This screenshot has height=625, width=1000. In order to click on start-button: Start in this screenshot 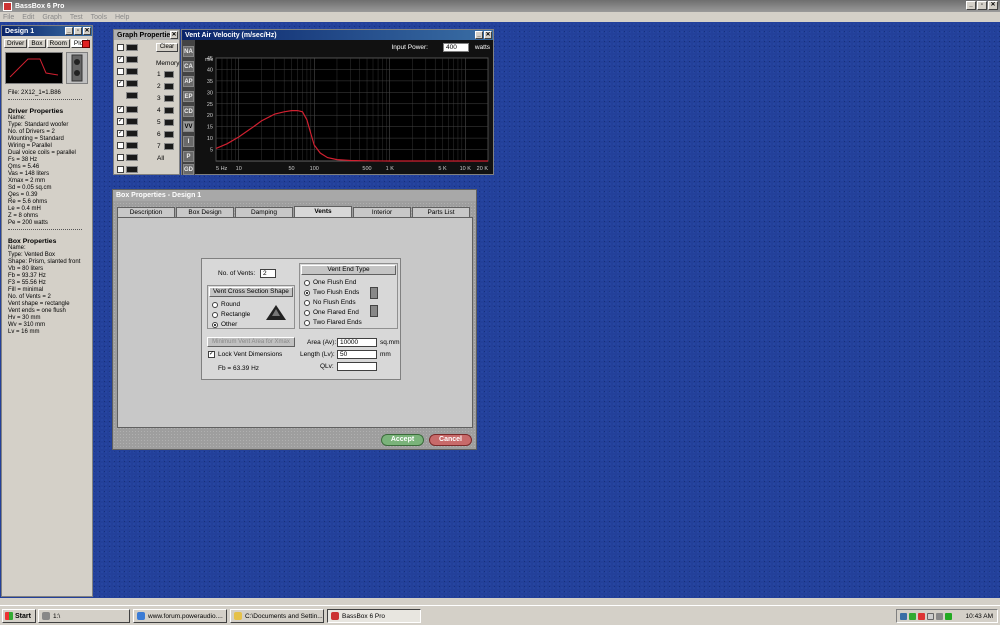, I will do `click(19, 616)`.